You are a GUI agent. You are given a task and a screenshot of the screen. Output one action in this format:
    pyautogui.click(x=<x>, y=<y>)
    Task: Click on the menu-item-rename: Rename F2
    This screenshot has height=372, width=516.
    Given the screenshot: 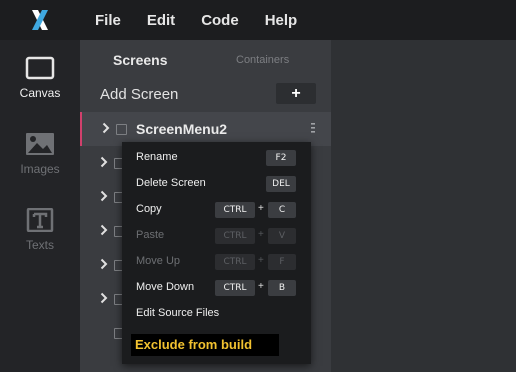 What is the action you would take?
    pyautogui.click(x=216, y=159)
    